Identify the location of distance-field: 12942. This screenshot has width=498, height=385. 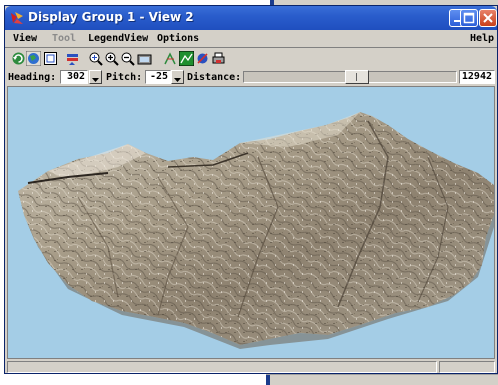
(477, 77).